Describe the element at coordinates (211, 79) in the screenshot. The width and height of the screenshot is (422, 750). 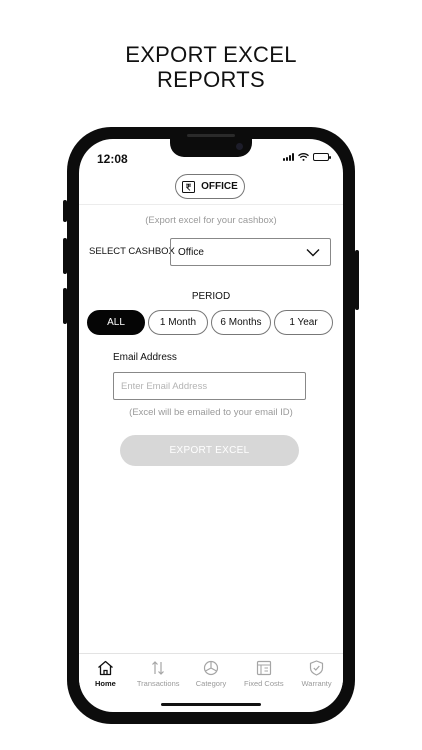
I see `promo-headline-line2: REPORTS` at that location.